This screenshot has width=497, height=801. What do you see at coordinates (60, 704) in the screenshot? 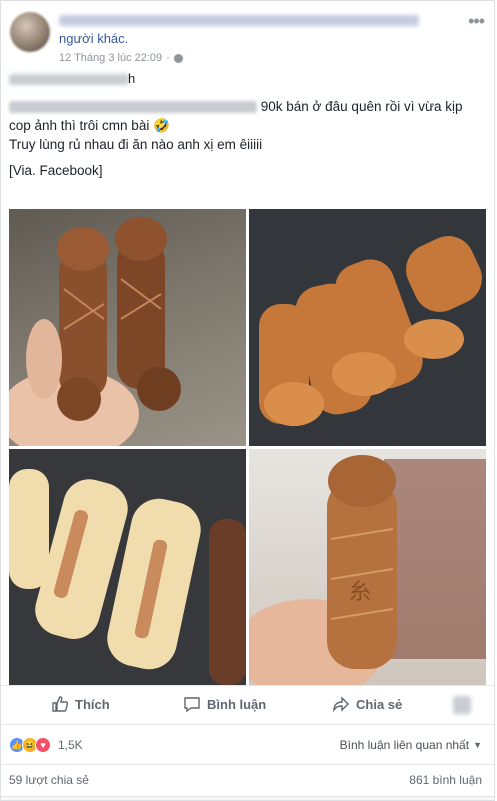
I see `like-icon` at bounding box center [60, 704].